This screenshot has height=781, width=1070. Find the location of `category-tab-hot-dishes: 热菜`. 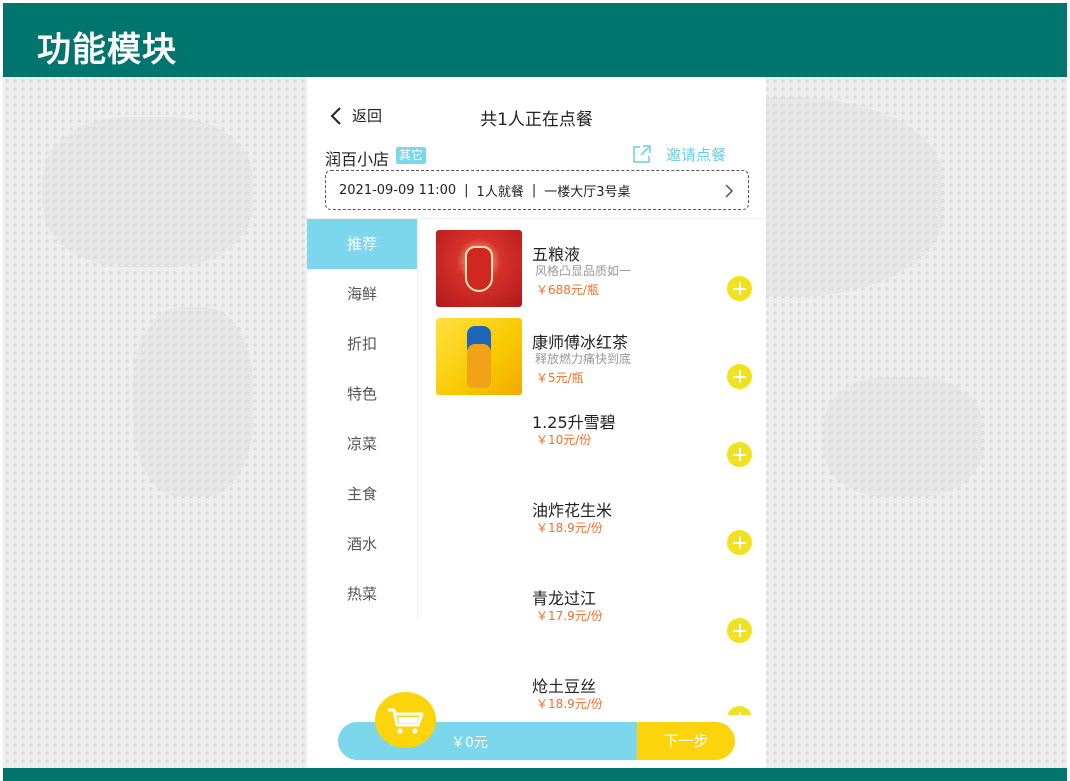

category-tab-hot-dishes: 热菜 is located at coordinates (362, 594).